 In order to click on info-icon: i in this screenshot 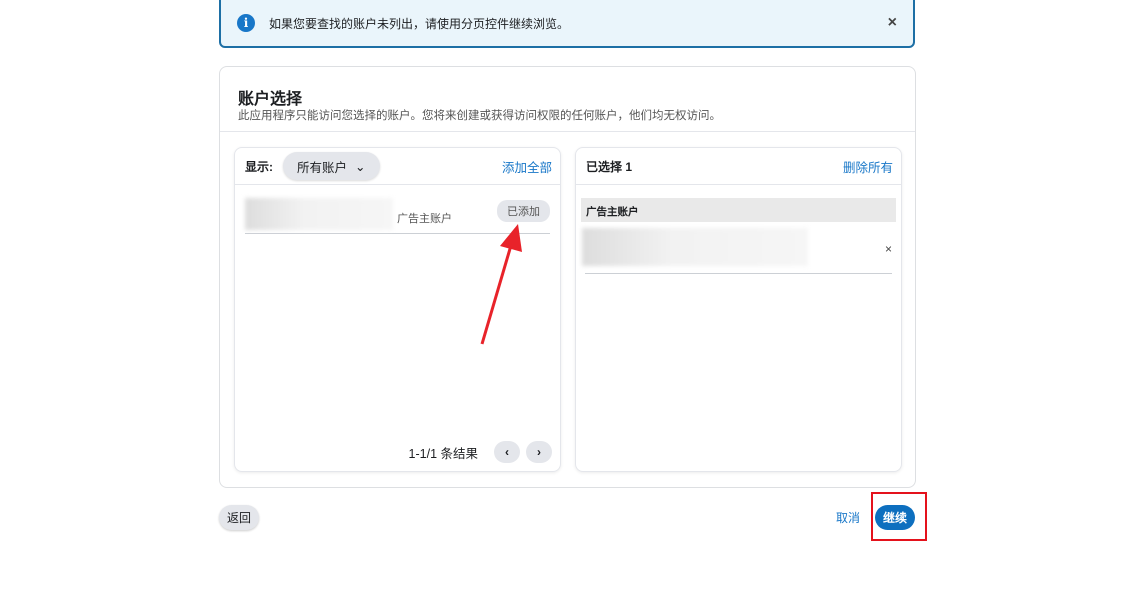, I will do `click(246, 23)`.